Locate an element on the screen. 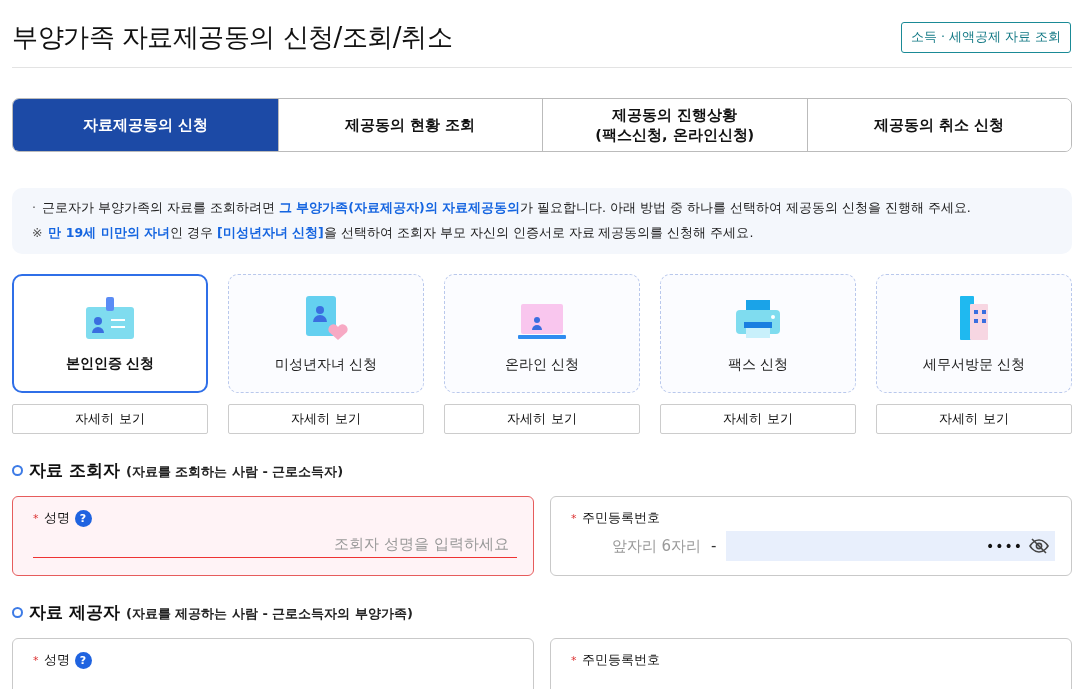  method-card: 본인인증 신청 is located at coordinates (110, 333).